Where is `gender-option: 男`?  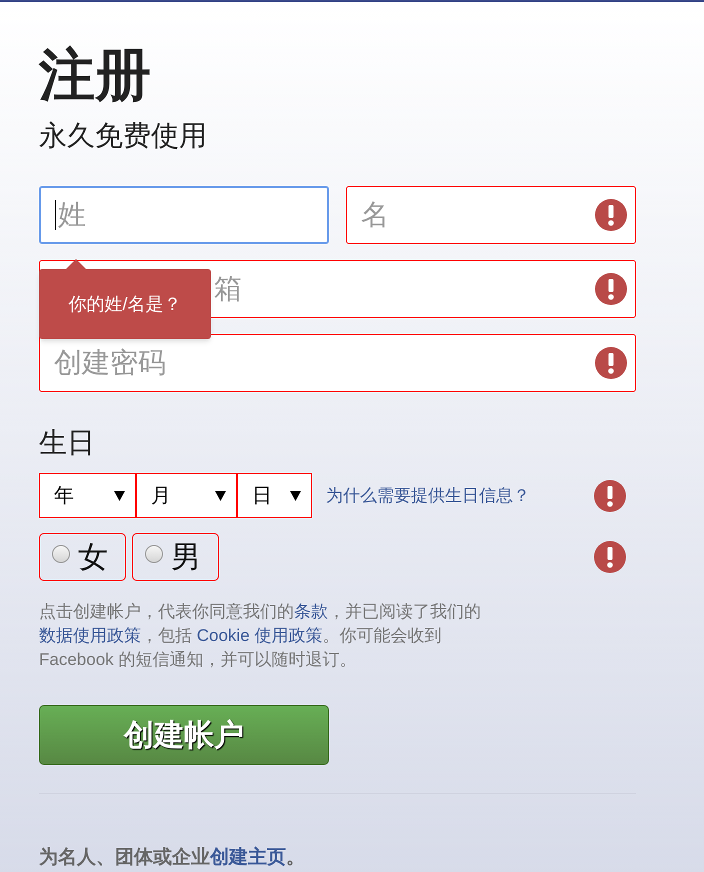 gender-option: 男 is located at coordinates (175, 557).